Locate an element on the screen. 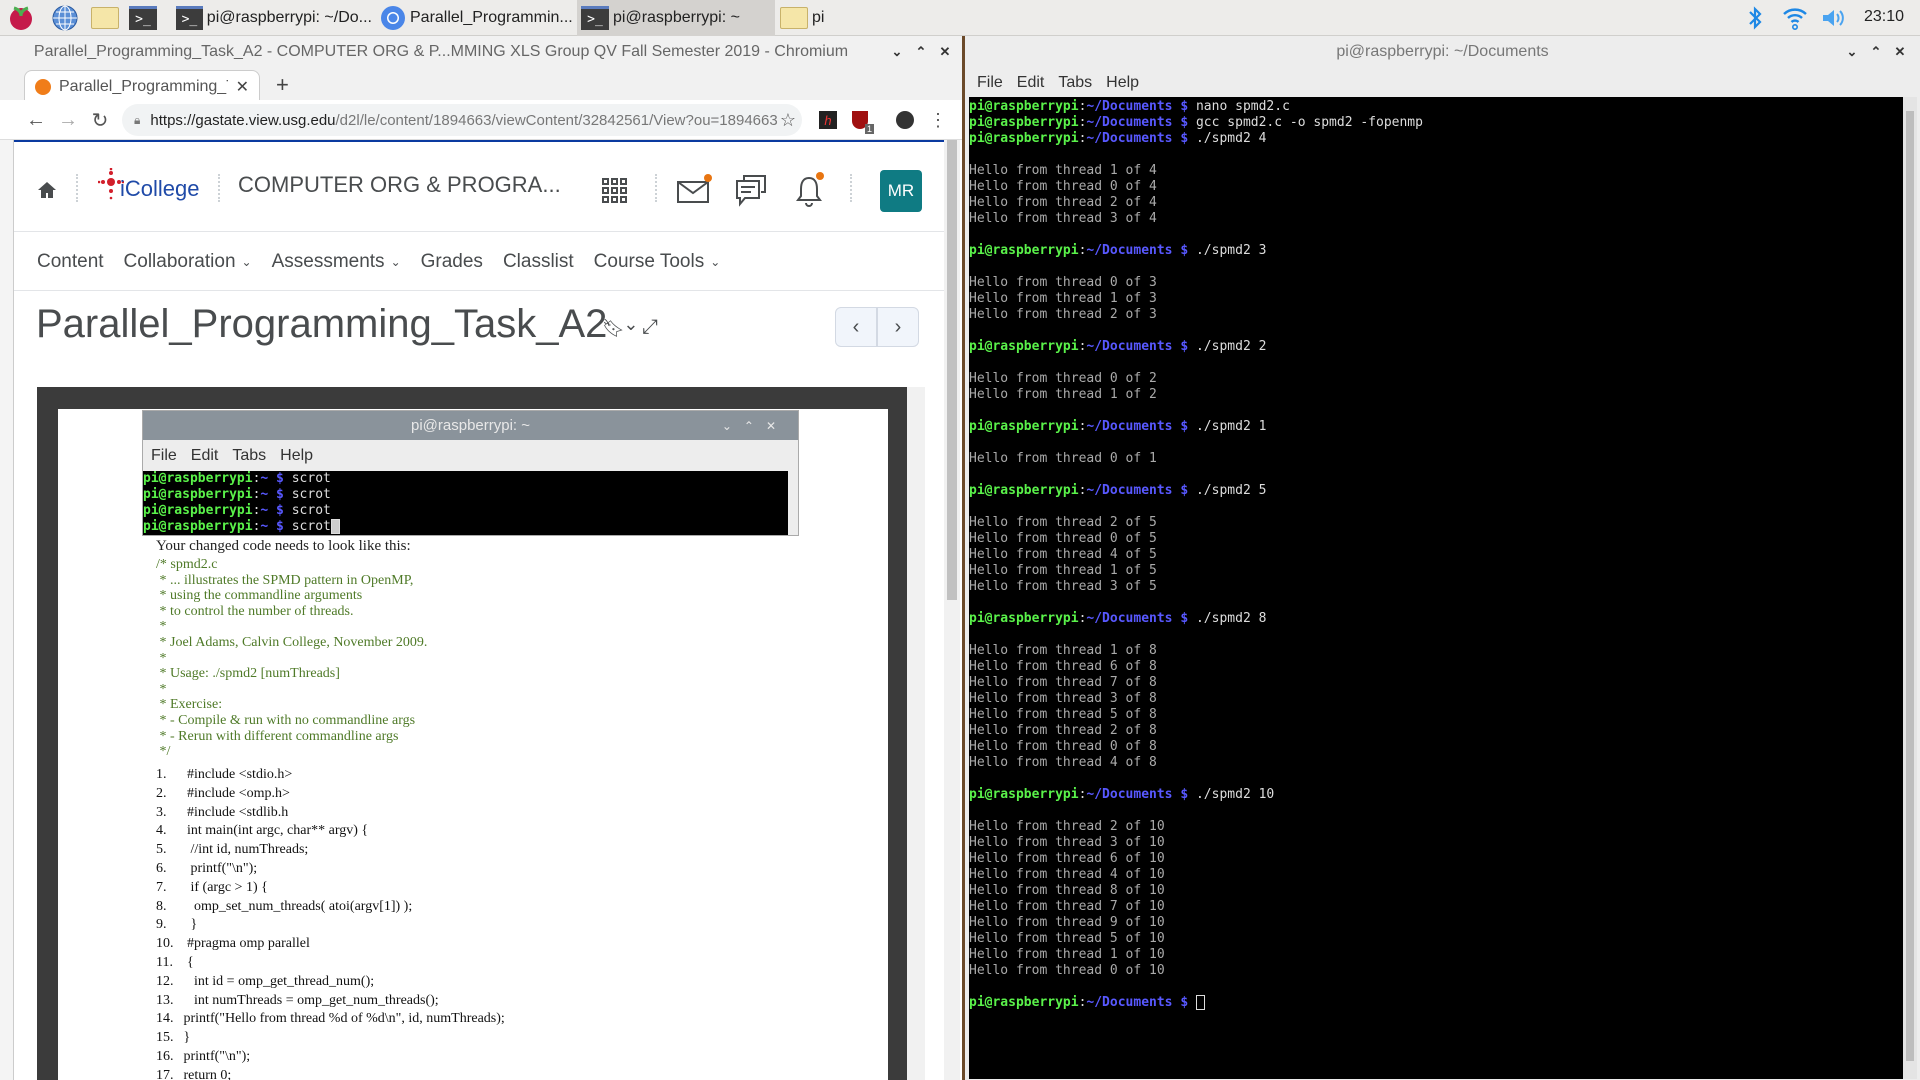  output-text: Hello from thread 0 of 10 is located at coordinates (1067, 970).